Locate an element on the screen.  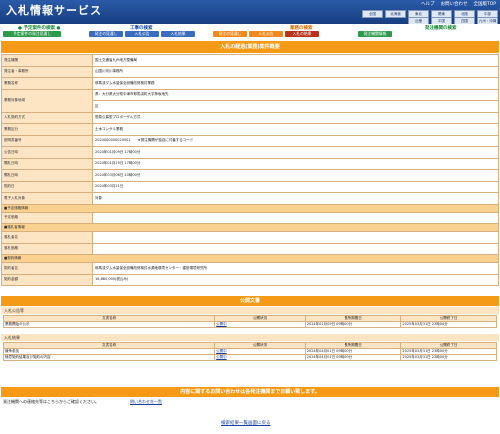
info-row: 契約者名 耶馬渓ダム水量保全設備改修検討水源地環境センター・建設環境研究所 is located at coordinates (250, 268).